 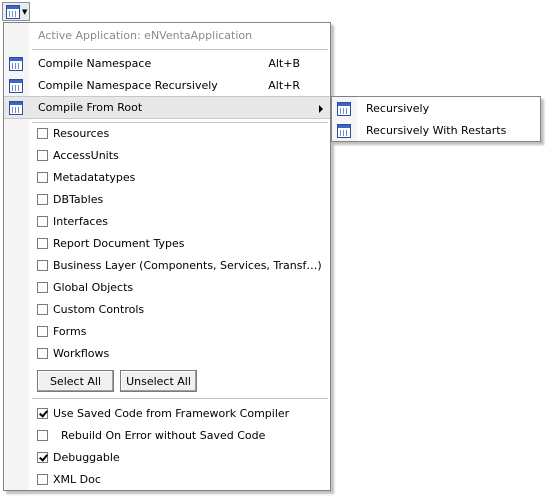 What do you see at coordinates (167, 134) in the screenshot?
I see `category-resources: Resources` at bounding box center [167, 134].